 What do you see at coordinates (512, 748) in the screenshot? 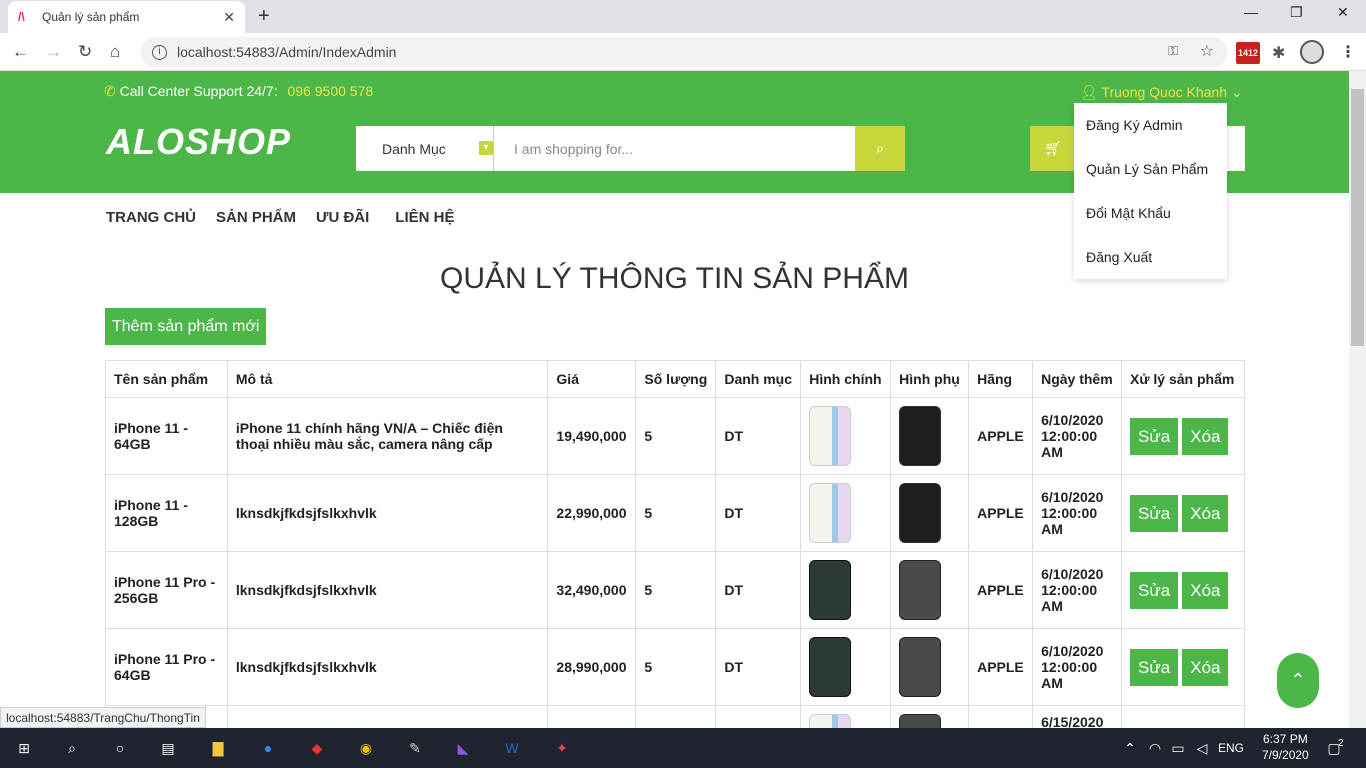
I see `word-icon: W` at bounding box center [512, 748].